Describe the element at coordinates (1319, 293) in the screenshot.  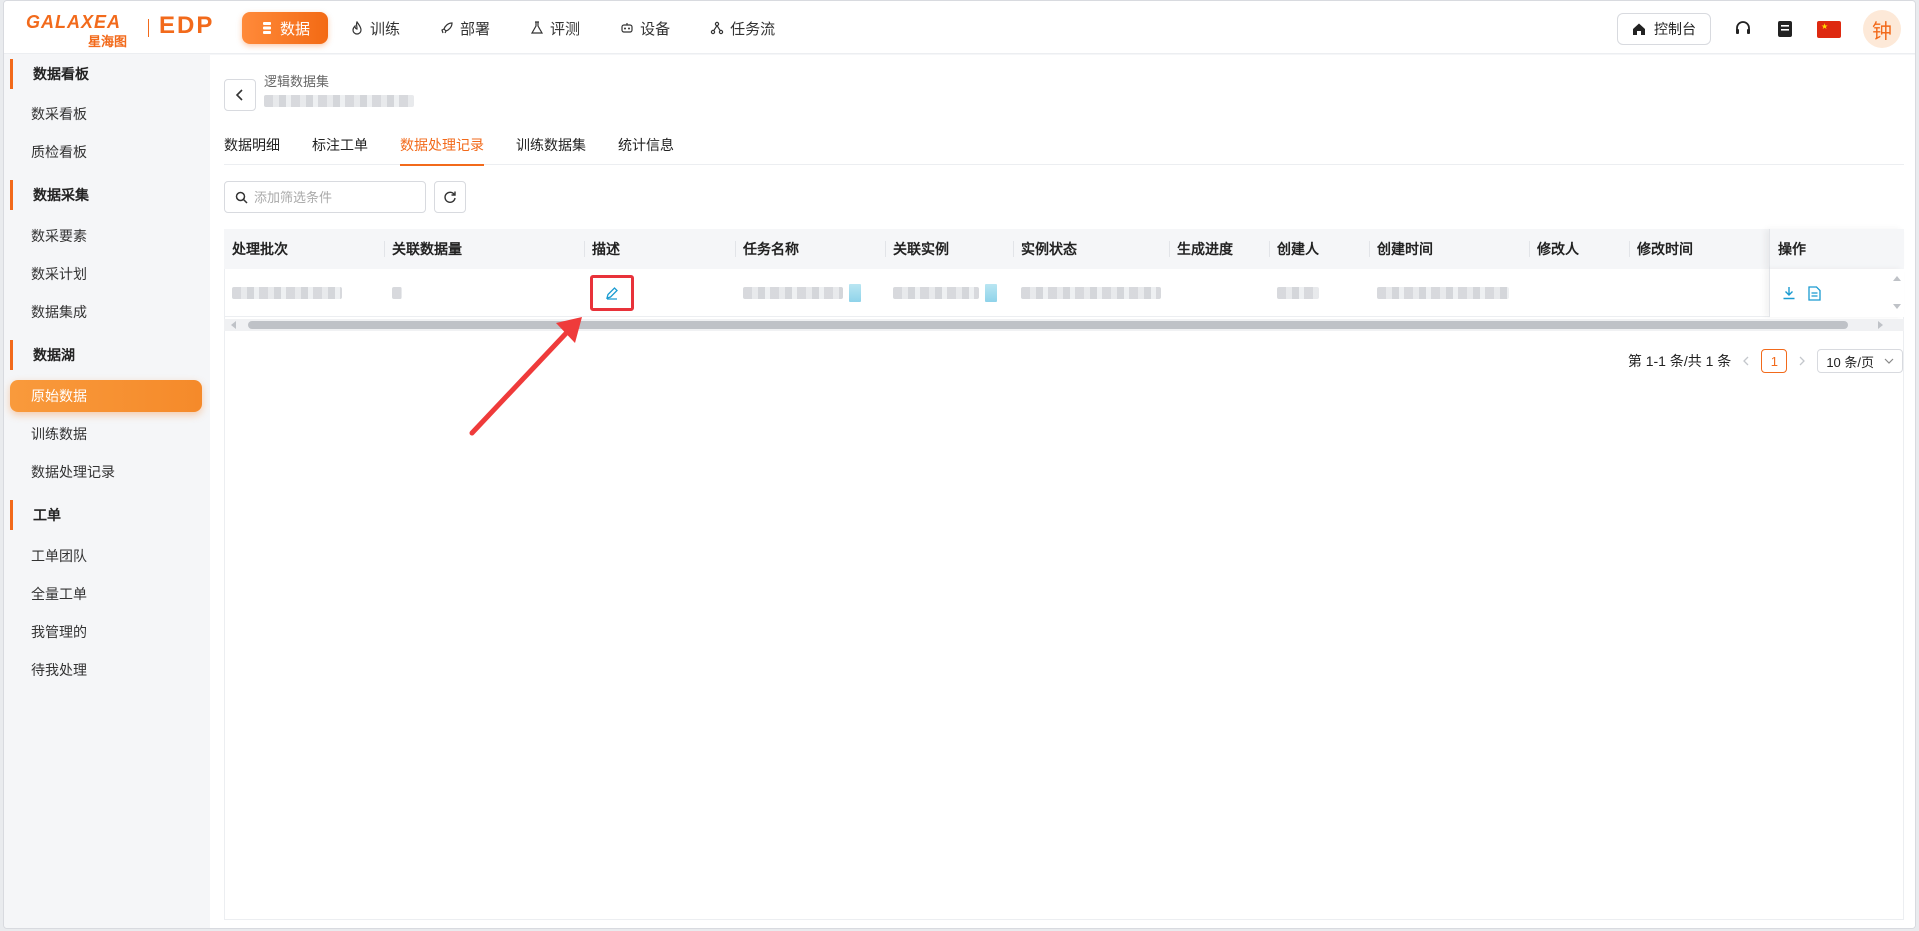
I see `cell-creator` at that location.